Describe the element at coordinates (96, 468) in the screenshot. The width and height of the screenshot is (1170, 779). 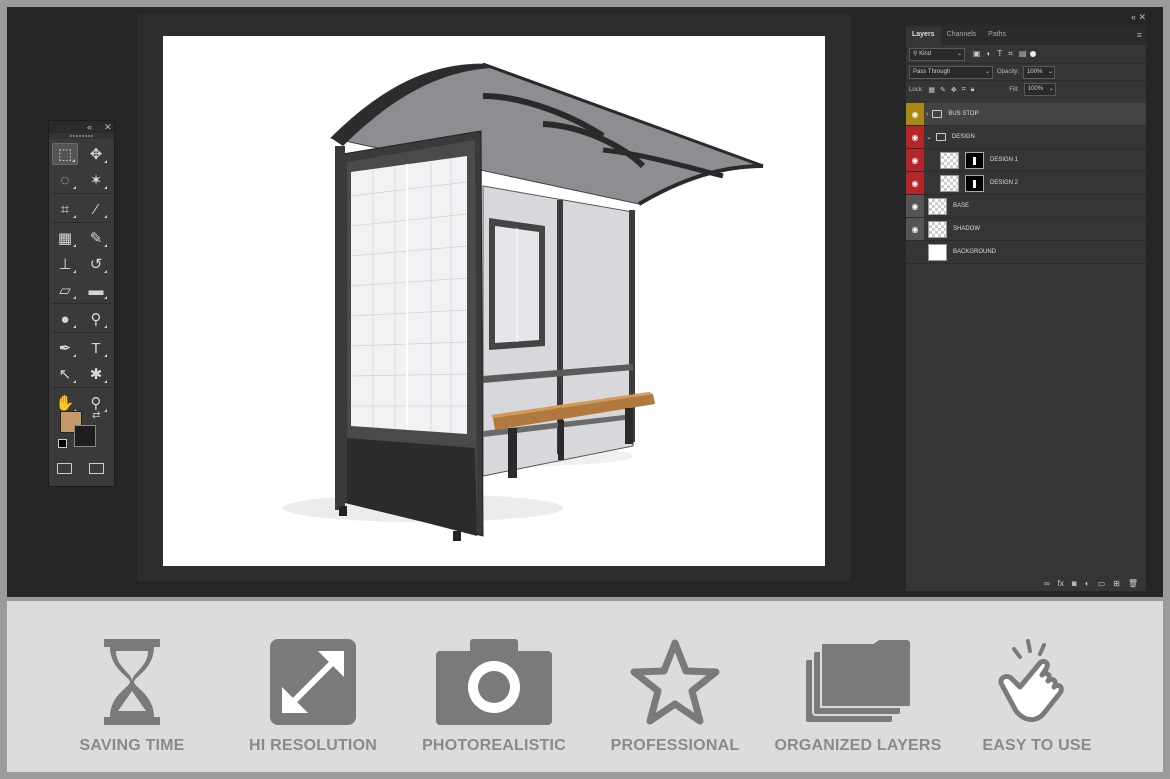
I see `screen-mode-icon` at that location.